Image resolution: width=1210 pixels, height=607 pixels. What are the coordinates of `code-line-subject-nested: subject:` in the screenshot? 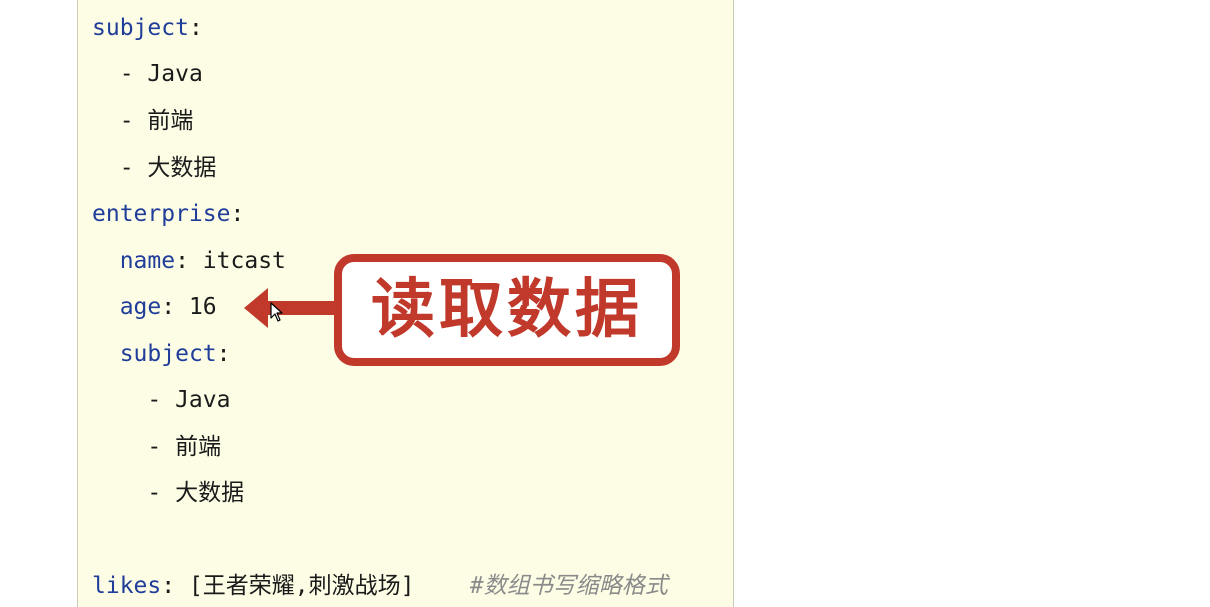 It's located at (161, 354).